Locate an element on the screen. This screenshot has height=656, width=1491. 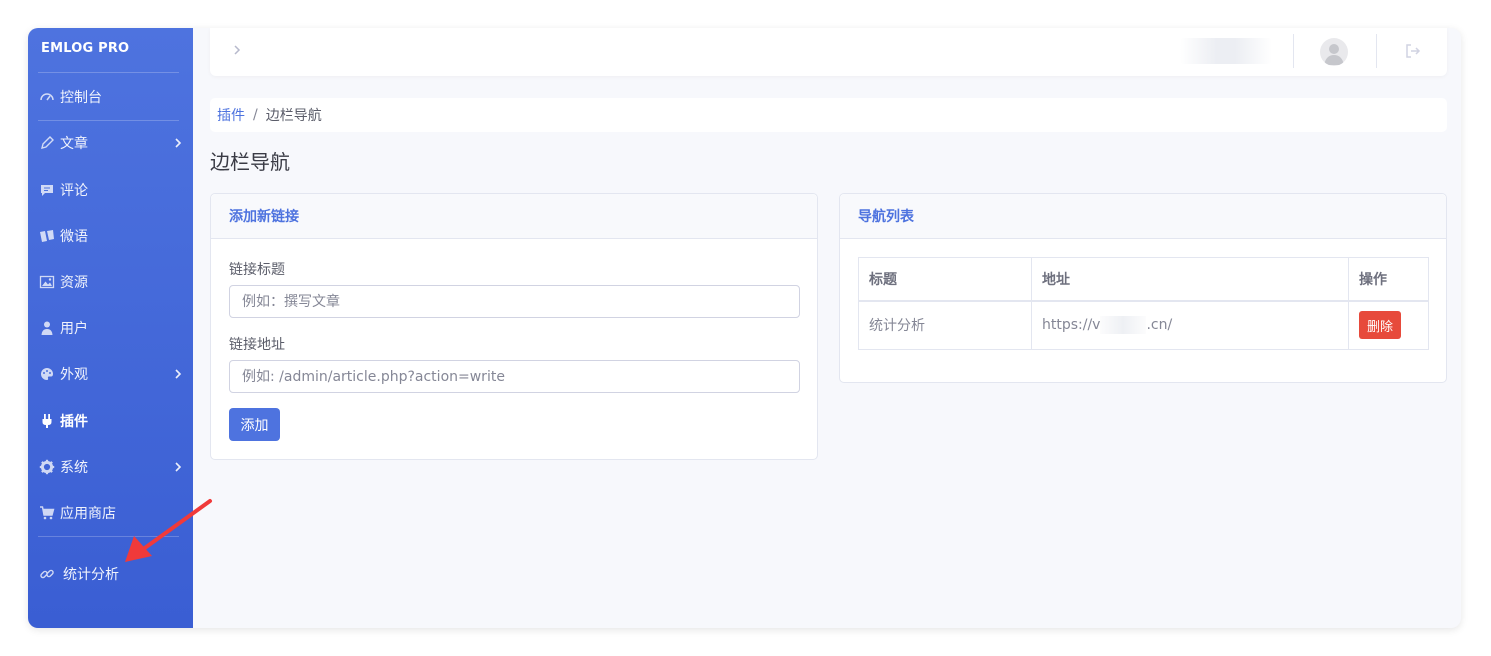
nav-list-table: 标题 地址 操作 统计分析 https://v .cn/ 删除 is located at coordinates (1143, 303).